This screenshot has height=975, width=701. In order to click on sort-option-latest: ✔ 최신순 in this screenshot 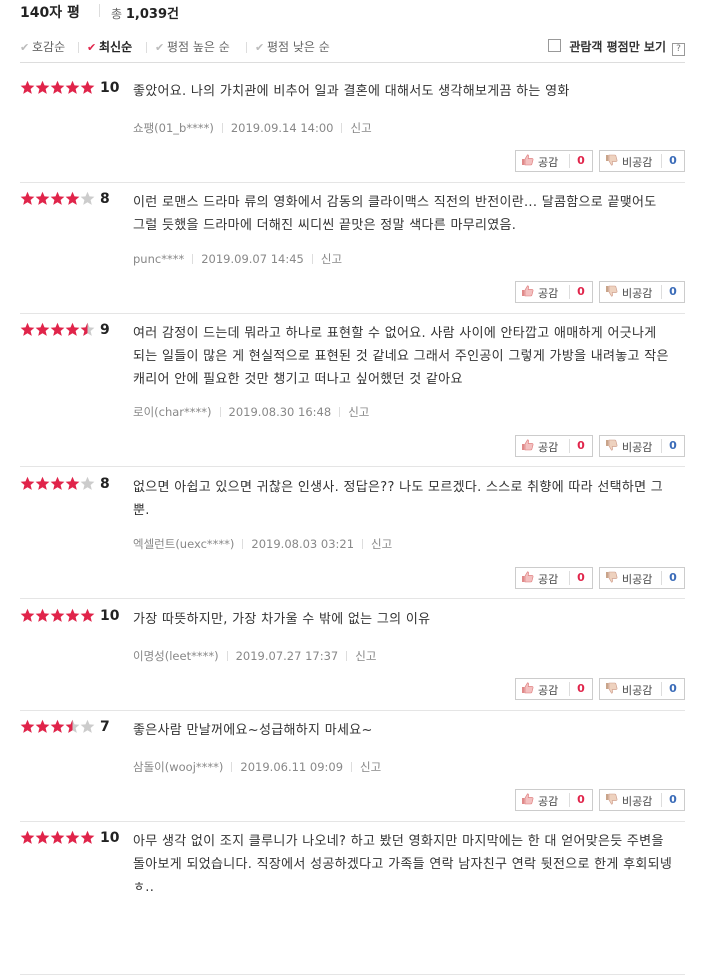, I will do `click(109, 46)`.